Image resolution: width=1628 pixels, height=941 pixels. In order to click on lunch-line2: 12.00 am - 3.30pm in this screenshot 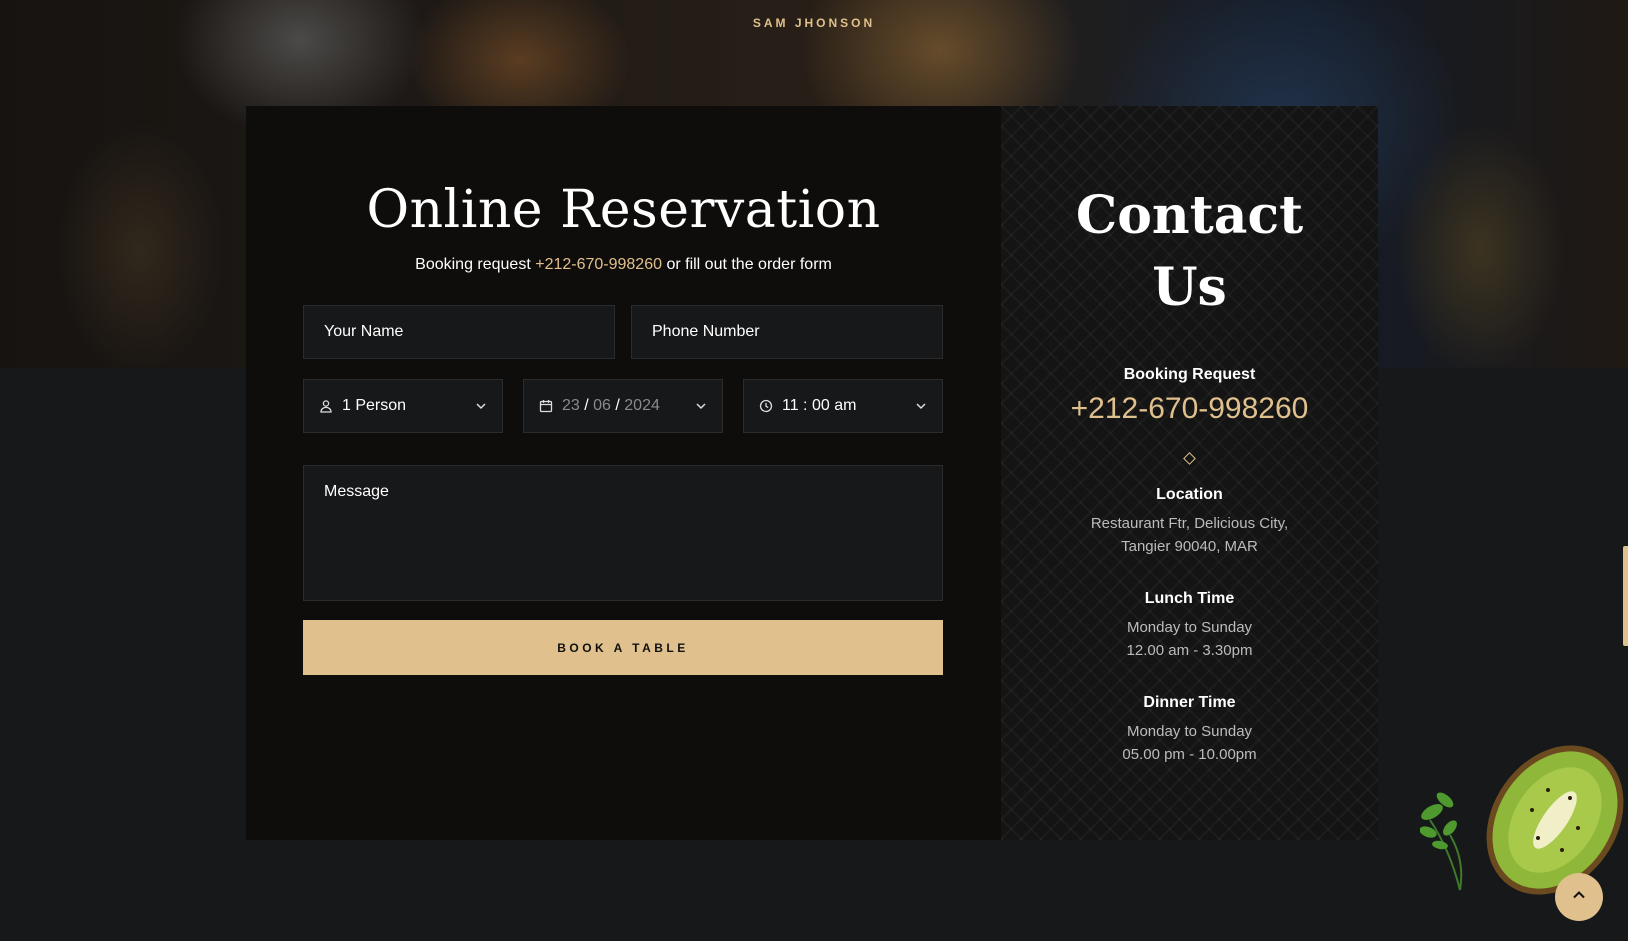, I will do `click(1189, 650)`.